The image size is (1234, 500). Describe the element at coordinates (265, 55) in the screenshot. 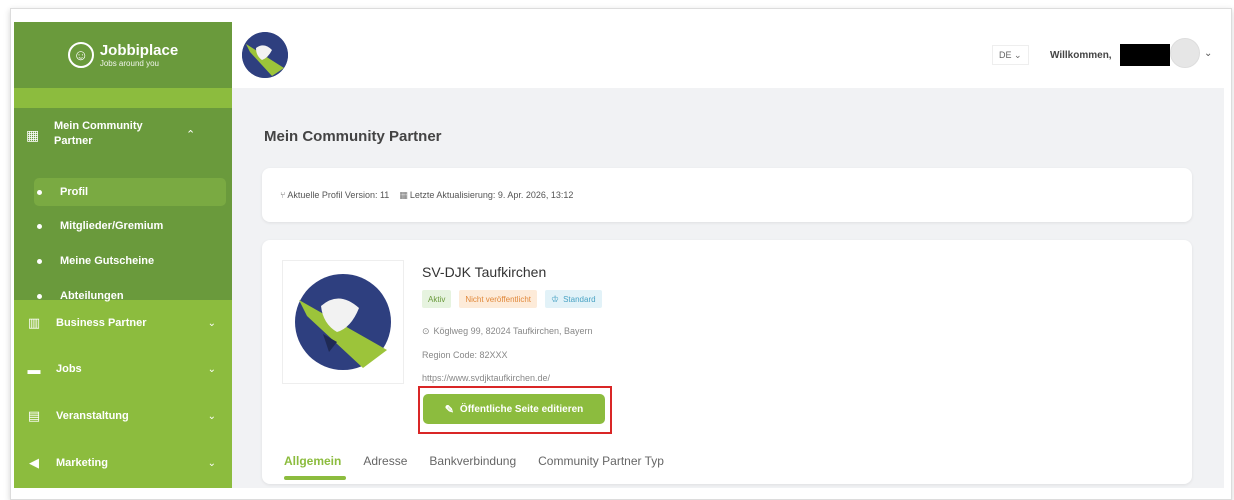

I see `club-avatar` at that location.